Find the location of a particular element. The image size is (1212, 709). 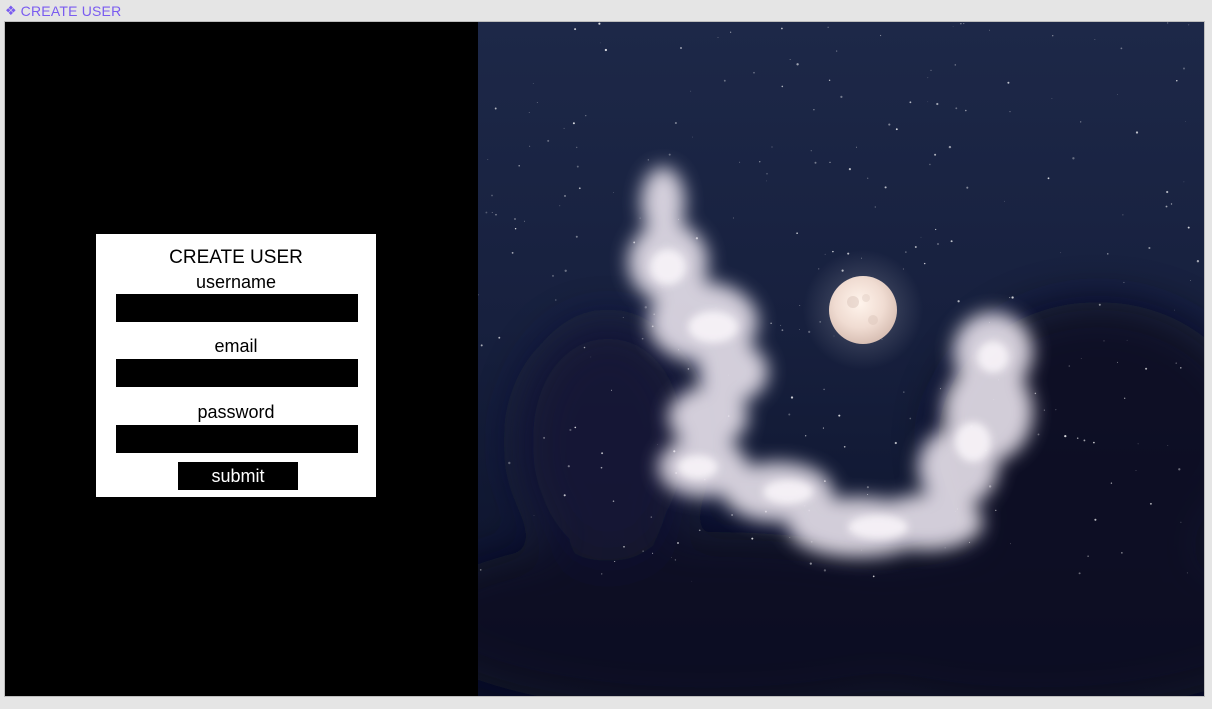

email-input is located at coordinates (237, 373).